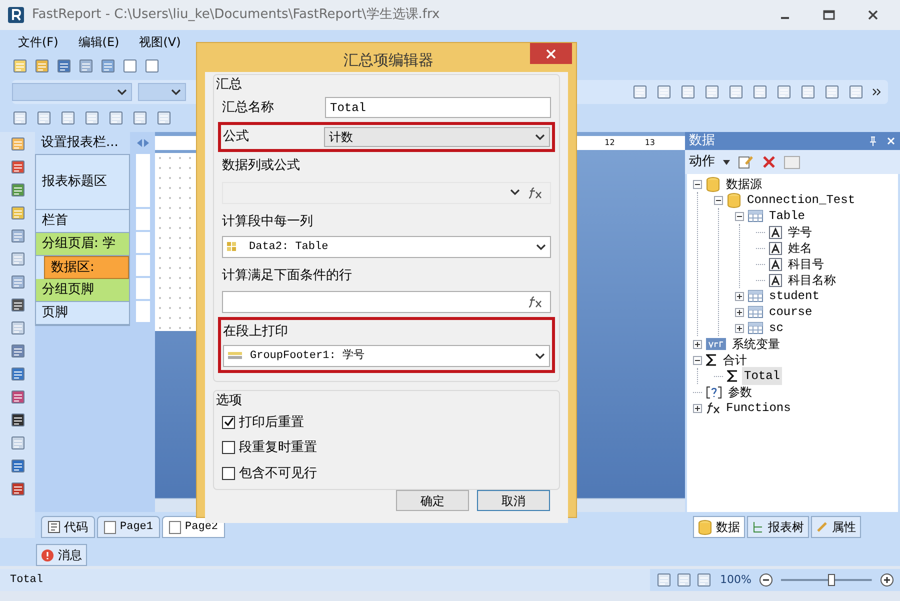 The width and height of the screenshot is (900, 601). What do you see at coordinates (762, 376) in the screenshot?
I see `tree-item: Total` at bounding box center [762, 376].